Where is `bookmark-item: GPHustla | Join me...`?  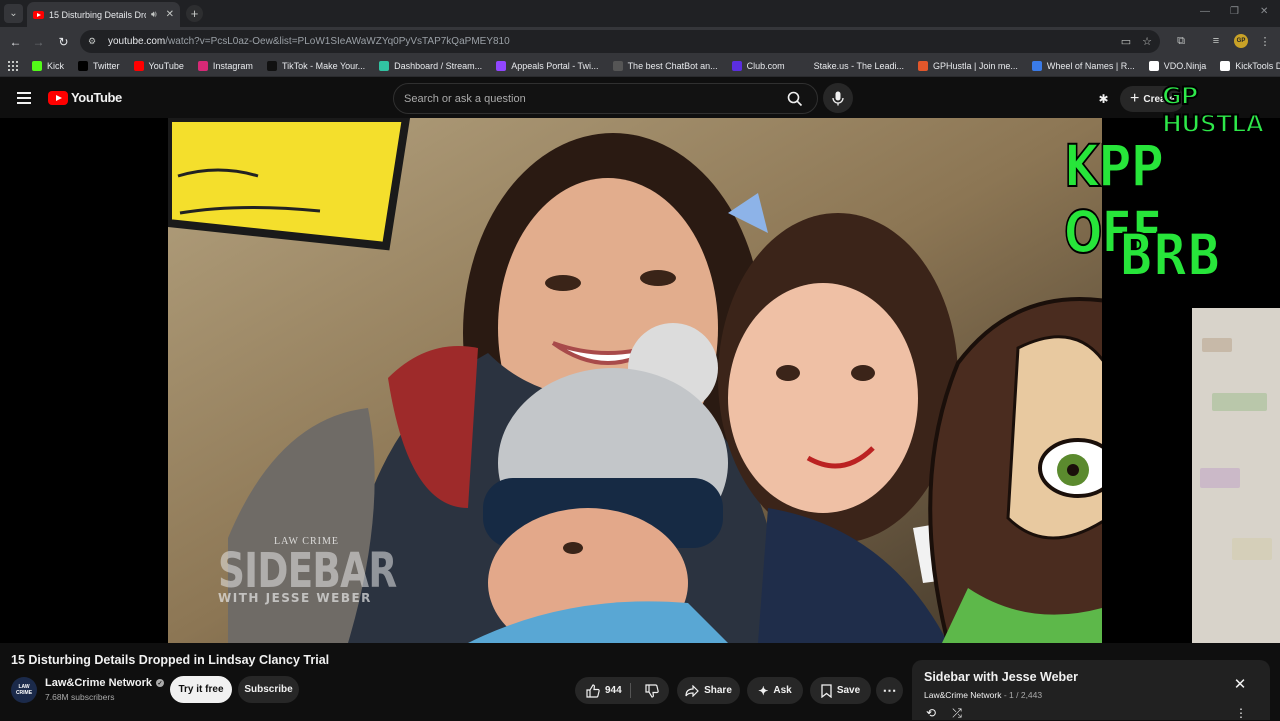 bookmark-item: GPHustla | Join me... is located at coordinates (968, 66).